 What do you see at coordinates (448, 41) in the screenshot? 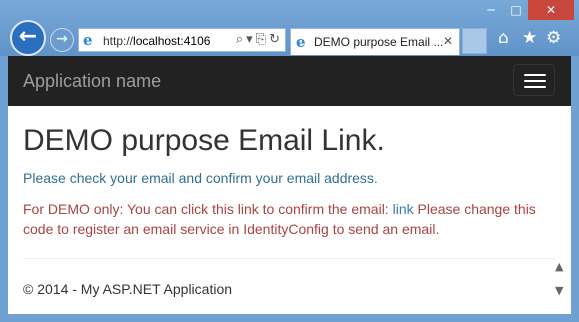
I see `tab-close-icon: ✕` at bounding box center [448, 41].